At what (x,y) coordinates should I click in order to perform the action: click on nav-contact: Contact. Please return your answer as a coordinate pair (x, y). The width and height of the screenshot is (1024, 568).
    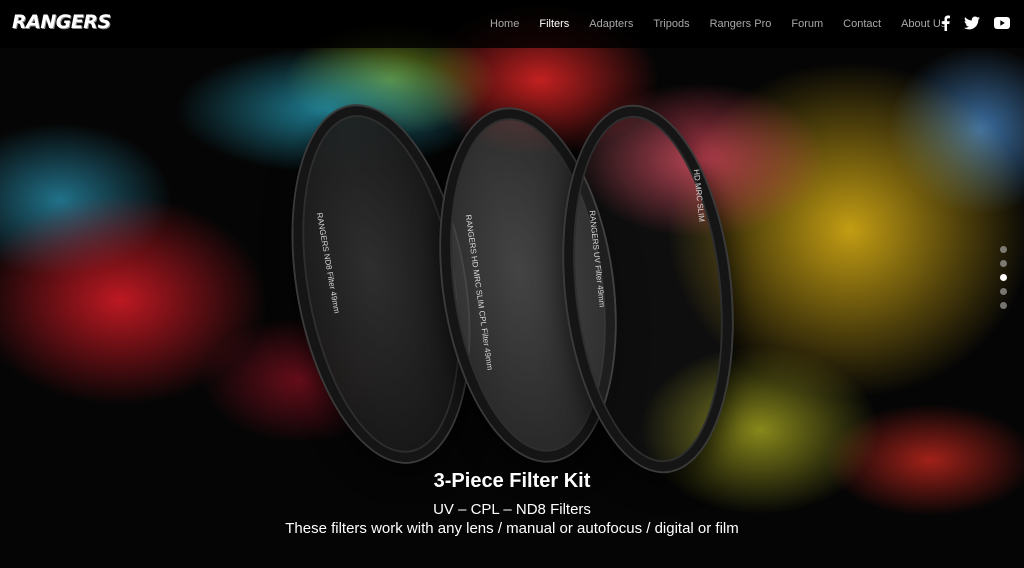
    Looking at the image, I should click on (862, 24).